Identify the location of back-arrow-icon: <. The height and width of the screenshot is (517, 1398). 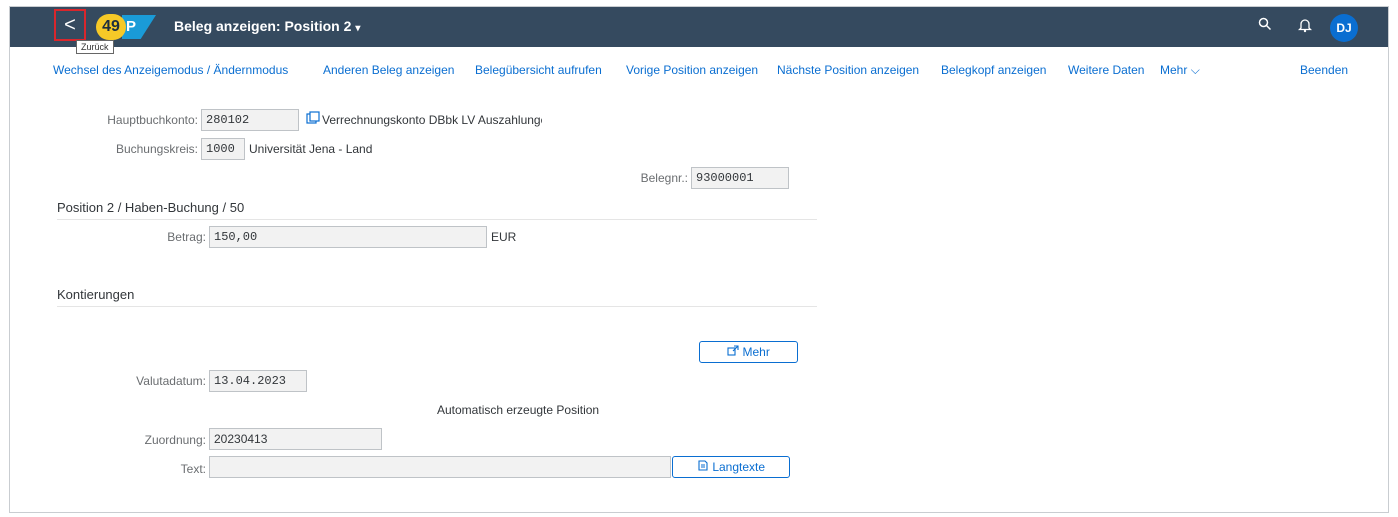
(70, 25).